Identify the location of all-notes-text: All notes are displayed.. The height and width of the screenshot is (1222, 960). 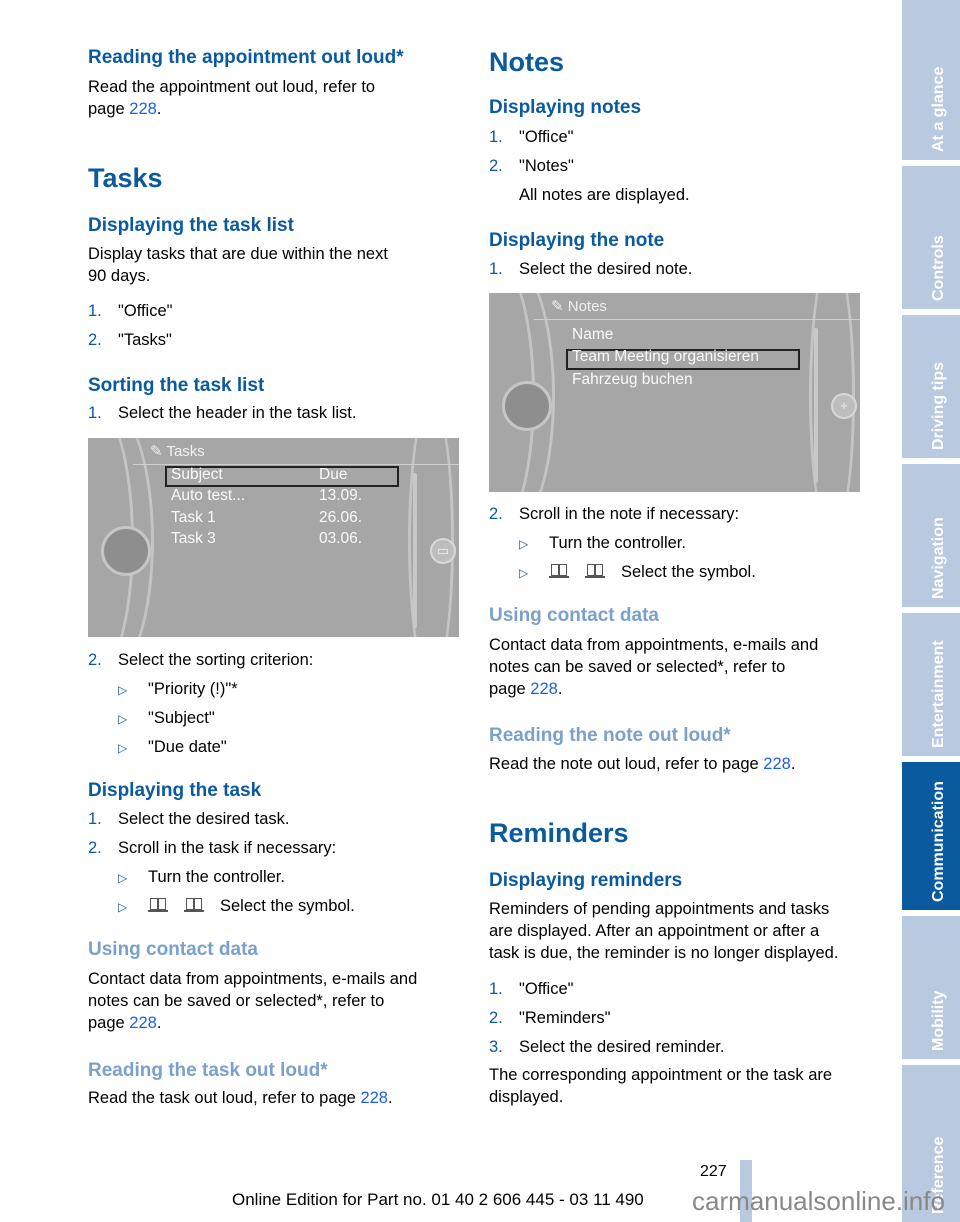
(604, 195).